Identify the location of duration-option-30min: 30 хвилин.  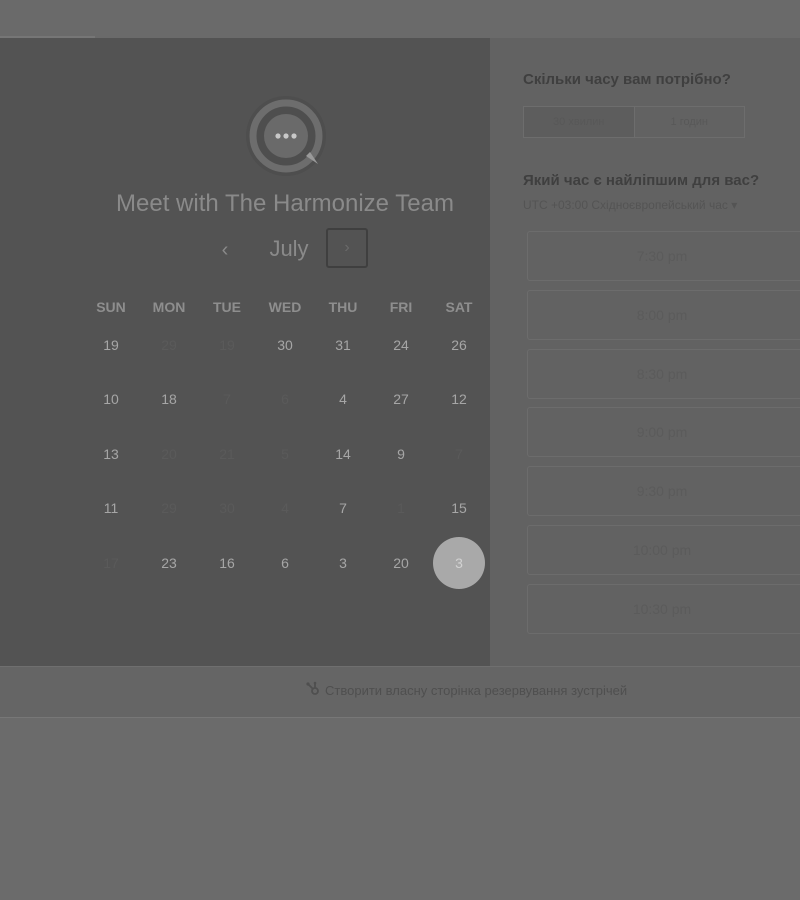
(579, 122).